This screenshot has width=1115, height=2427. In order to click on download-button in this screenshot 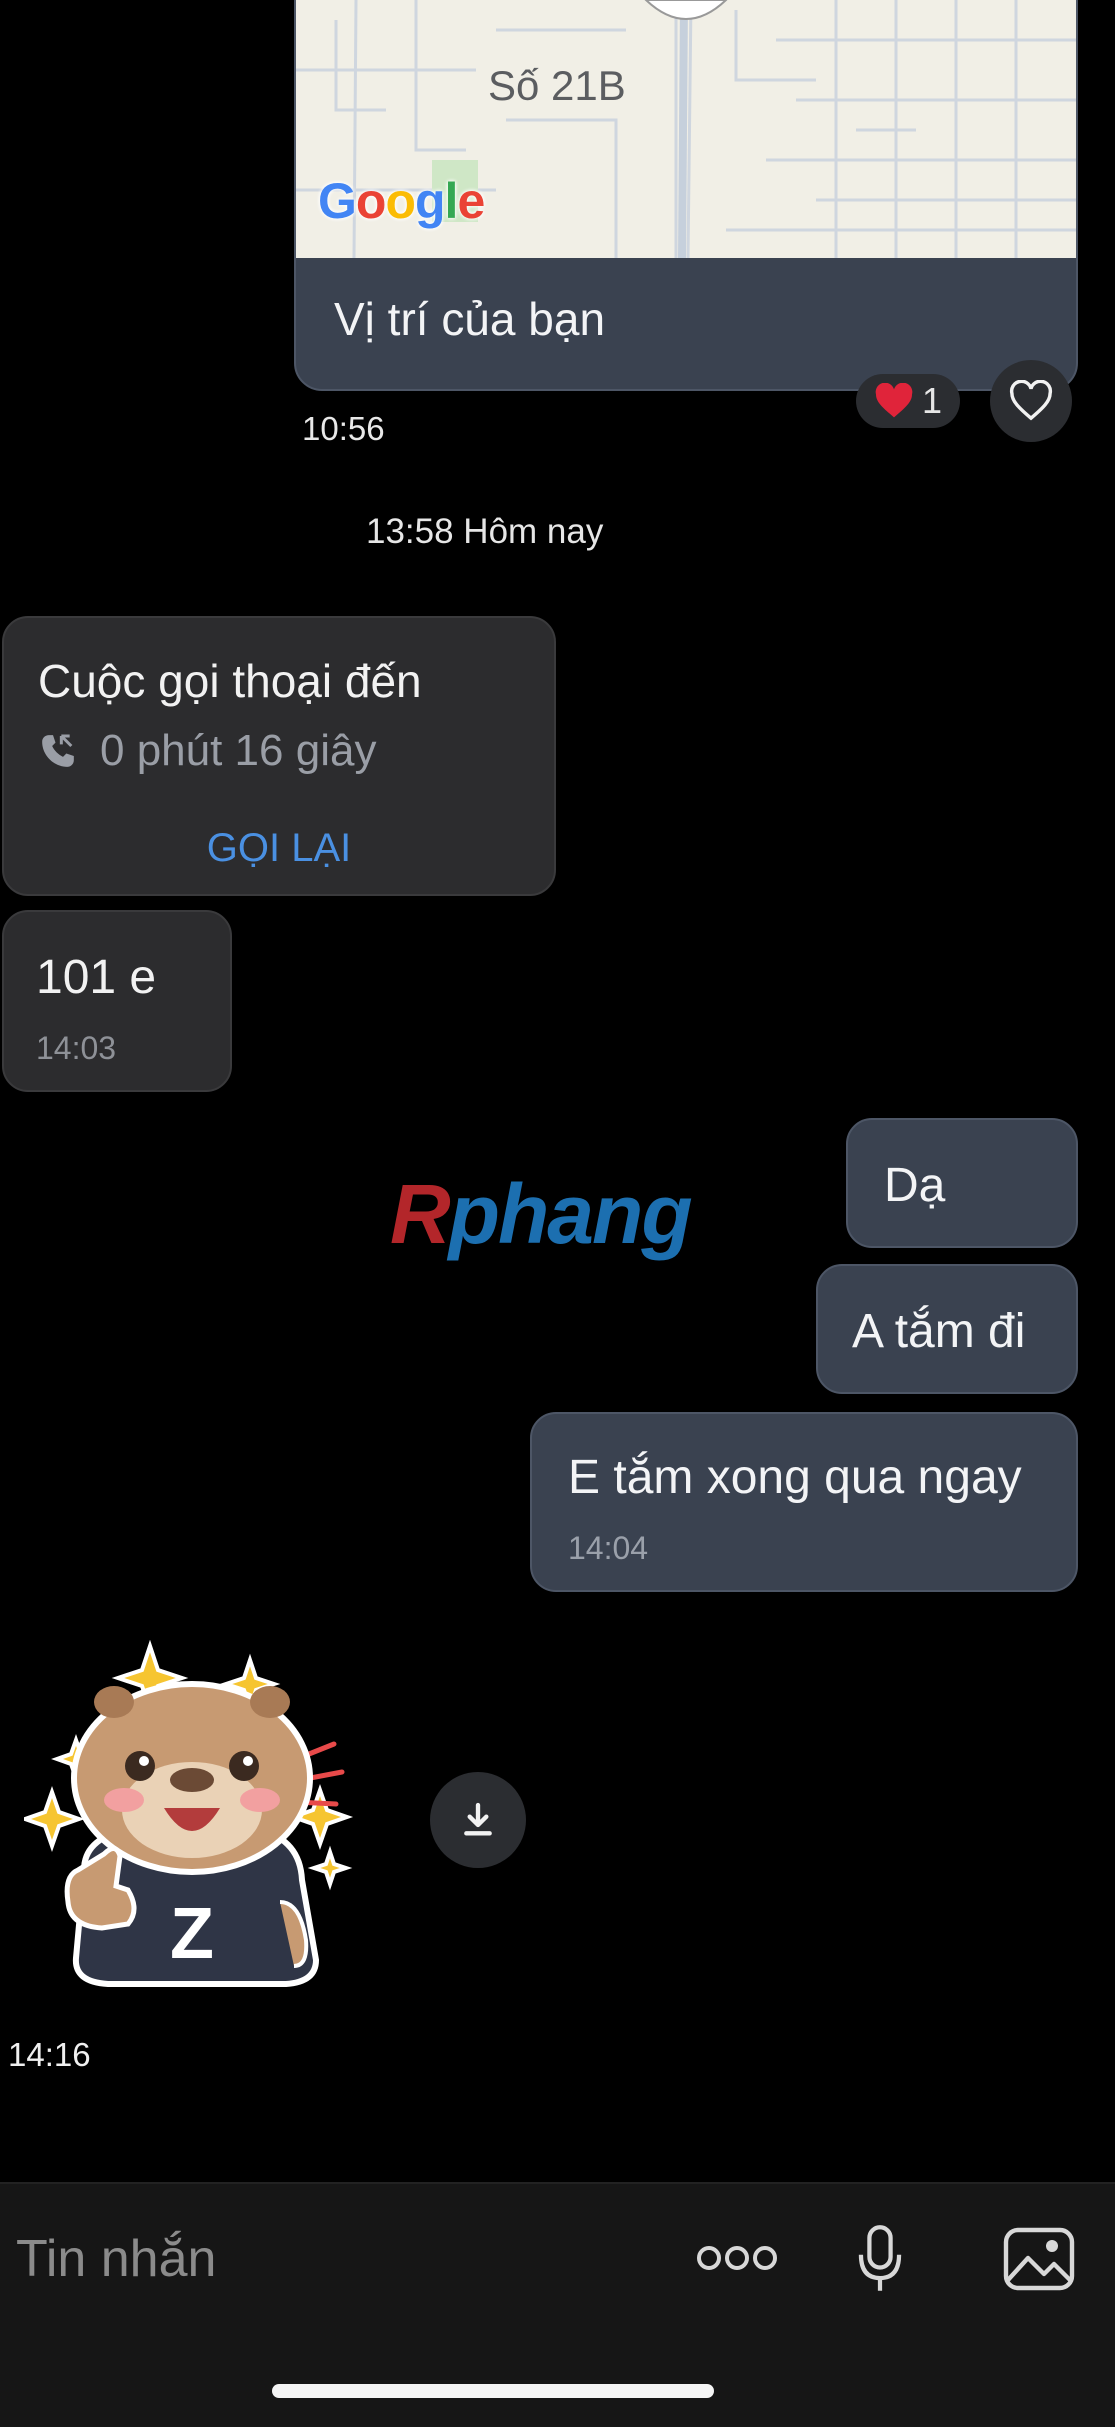, I will do `click(478, 1820)`.